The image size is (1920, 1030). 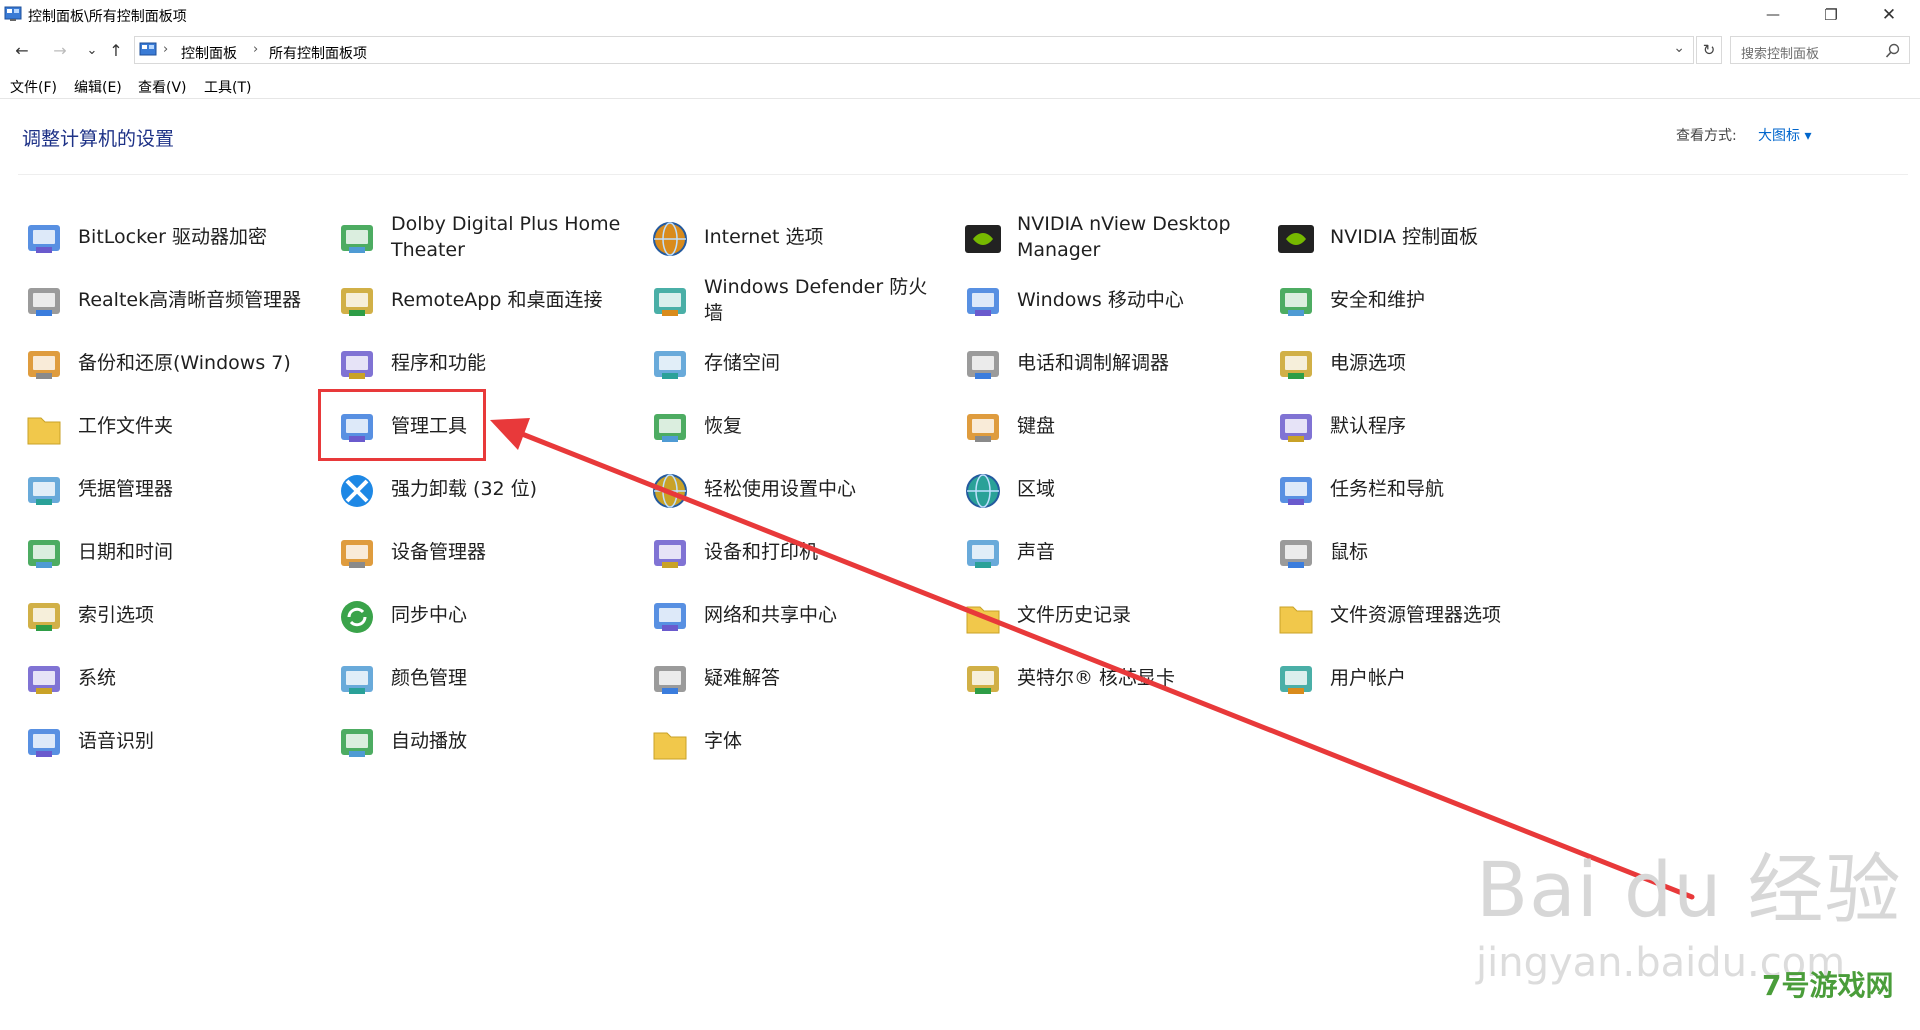 What do you see at coordinates (798, 426) in the screenshot?
I see `control-panel-item: 恢复` at bounding box center [798, 426].